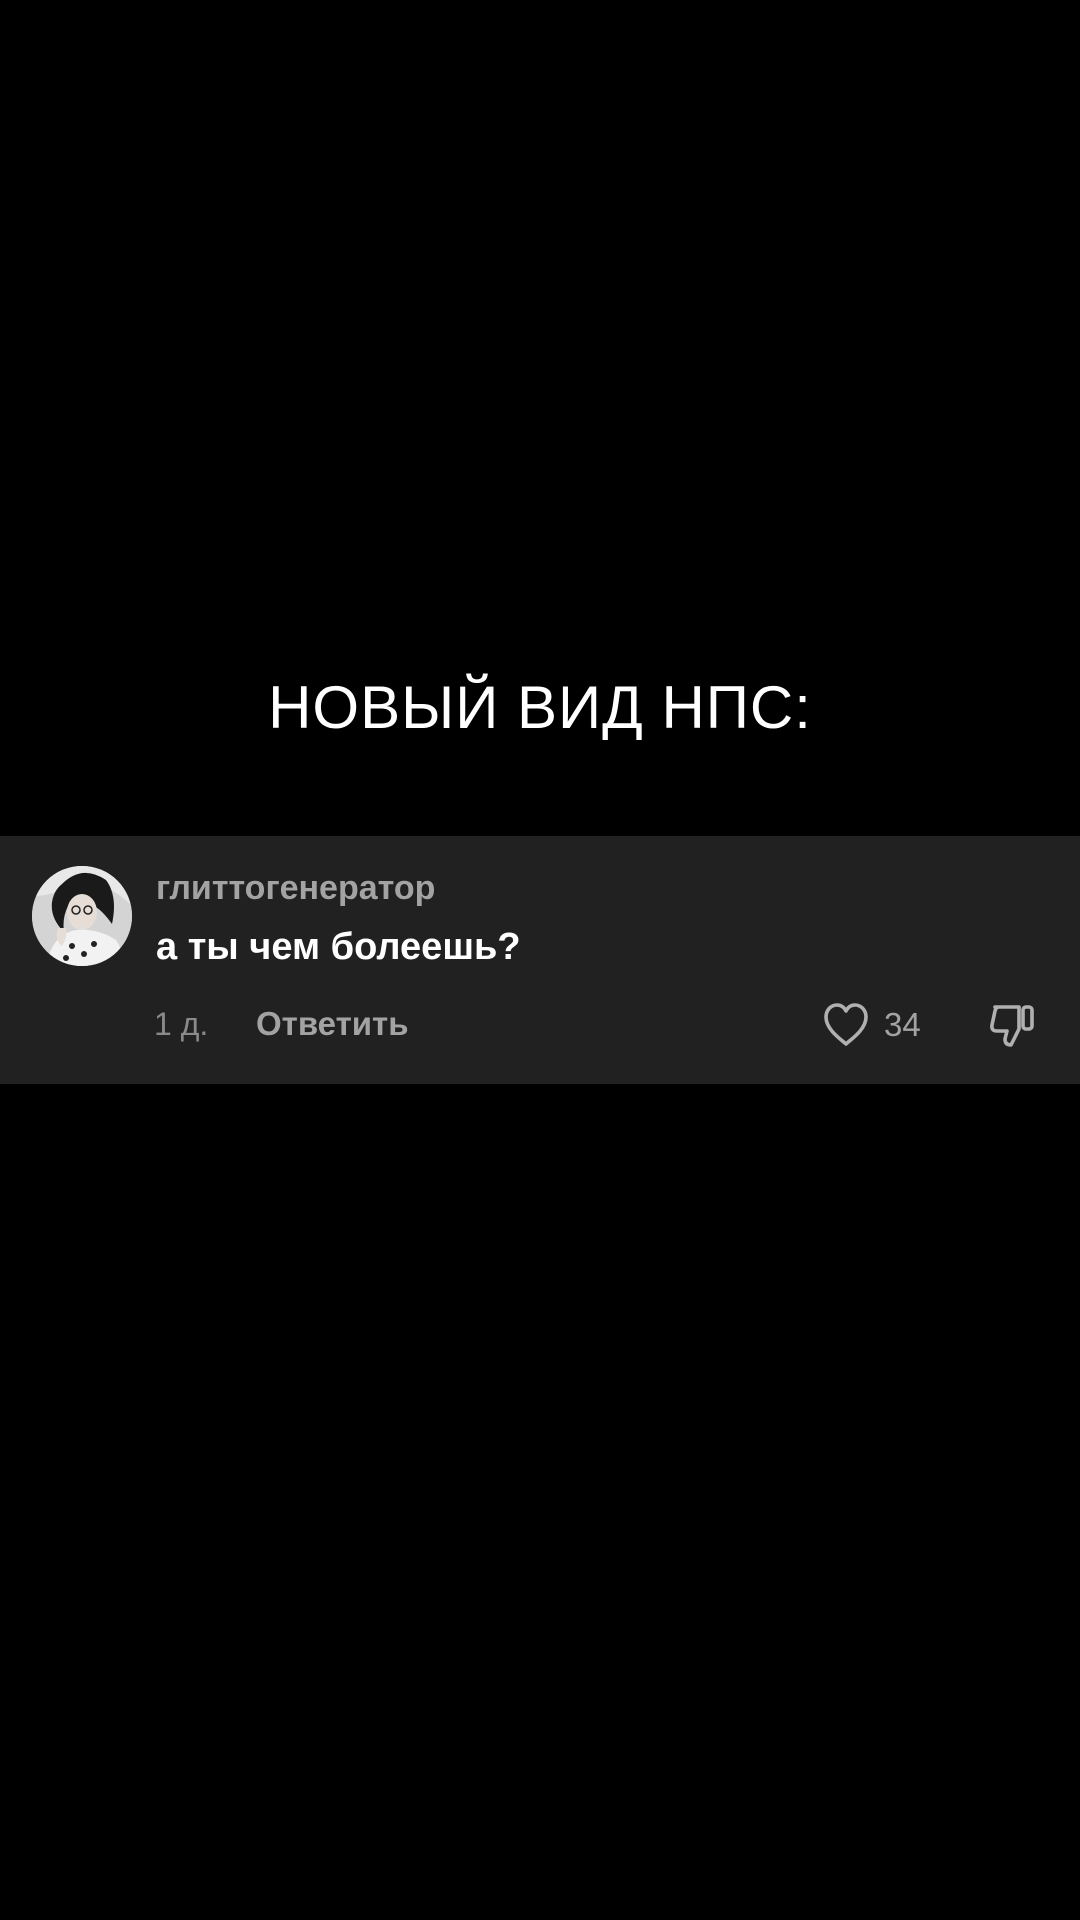 This screenshot has width=1080, height=1920. I want to click on avatar-image, so click(82, 916).